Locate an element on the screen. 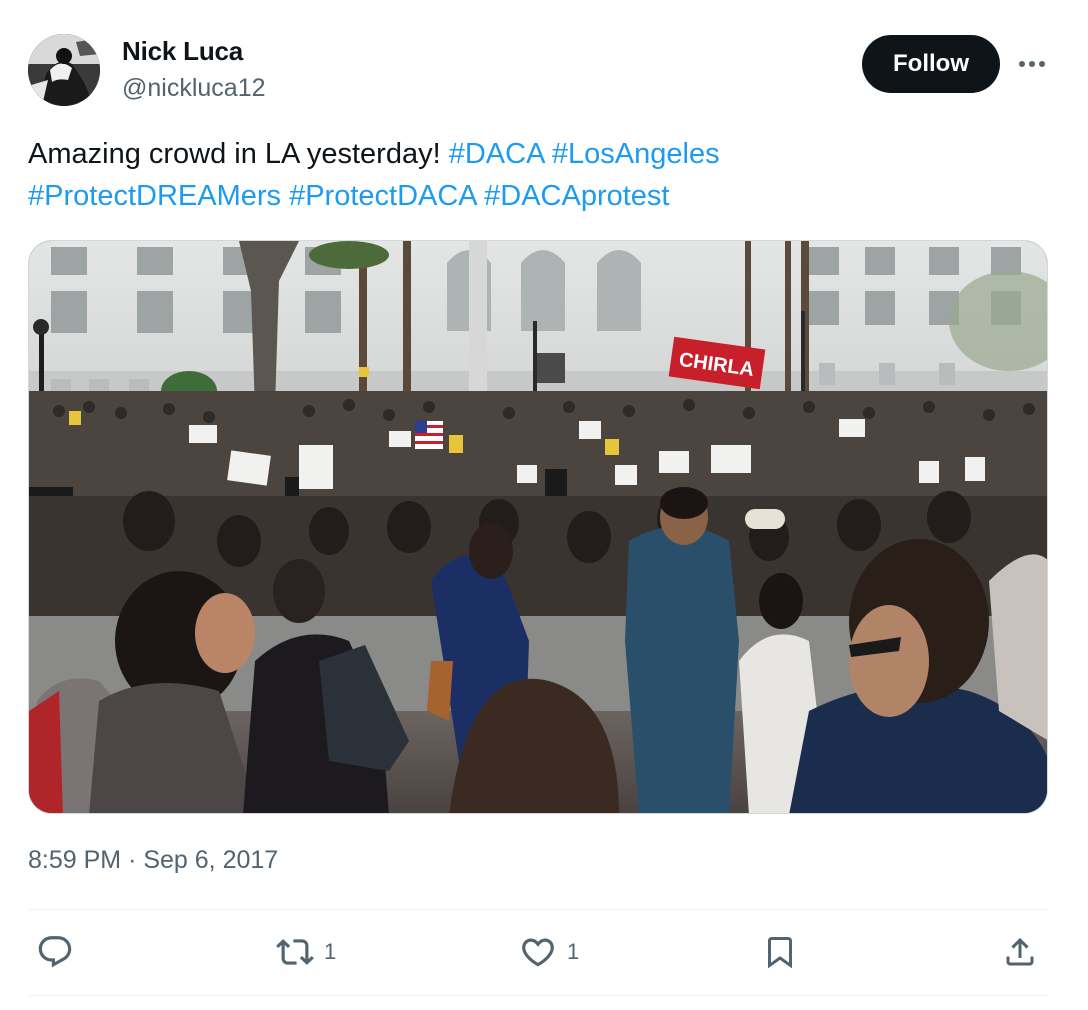 This screenshot has width=1088, height=1010. retweet-icon is located at coordinates (295, 952).